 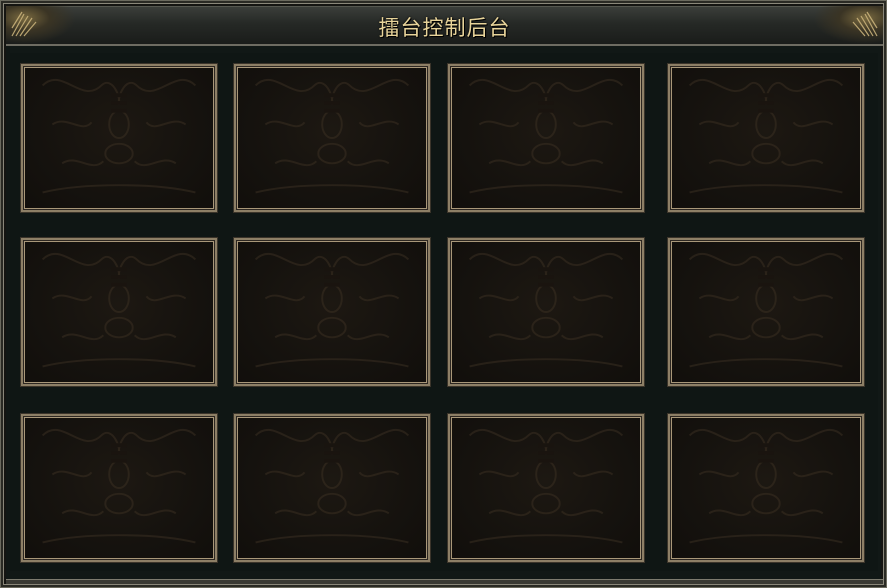 I want to click on window-title: 擂台控制后台, so click(x=444, y=28).